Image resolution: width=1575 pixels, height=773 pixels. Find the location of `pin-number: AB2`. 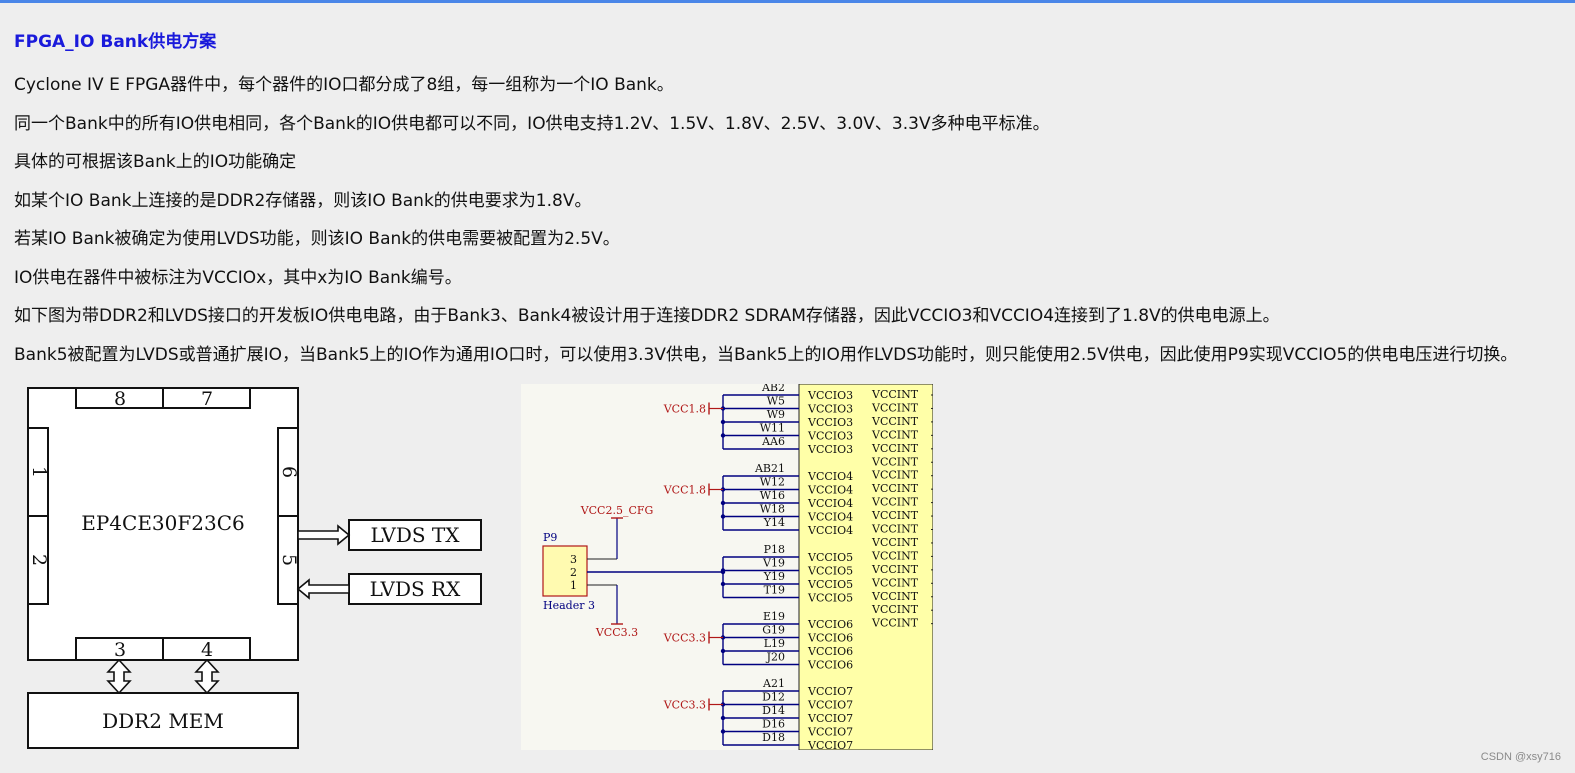

pin-number: AB2 is located at coordinates (773, 389).